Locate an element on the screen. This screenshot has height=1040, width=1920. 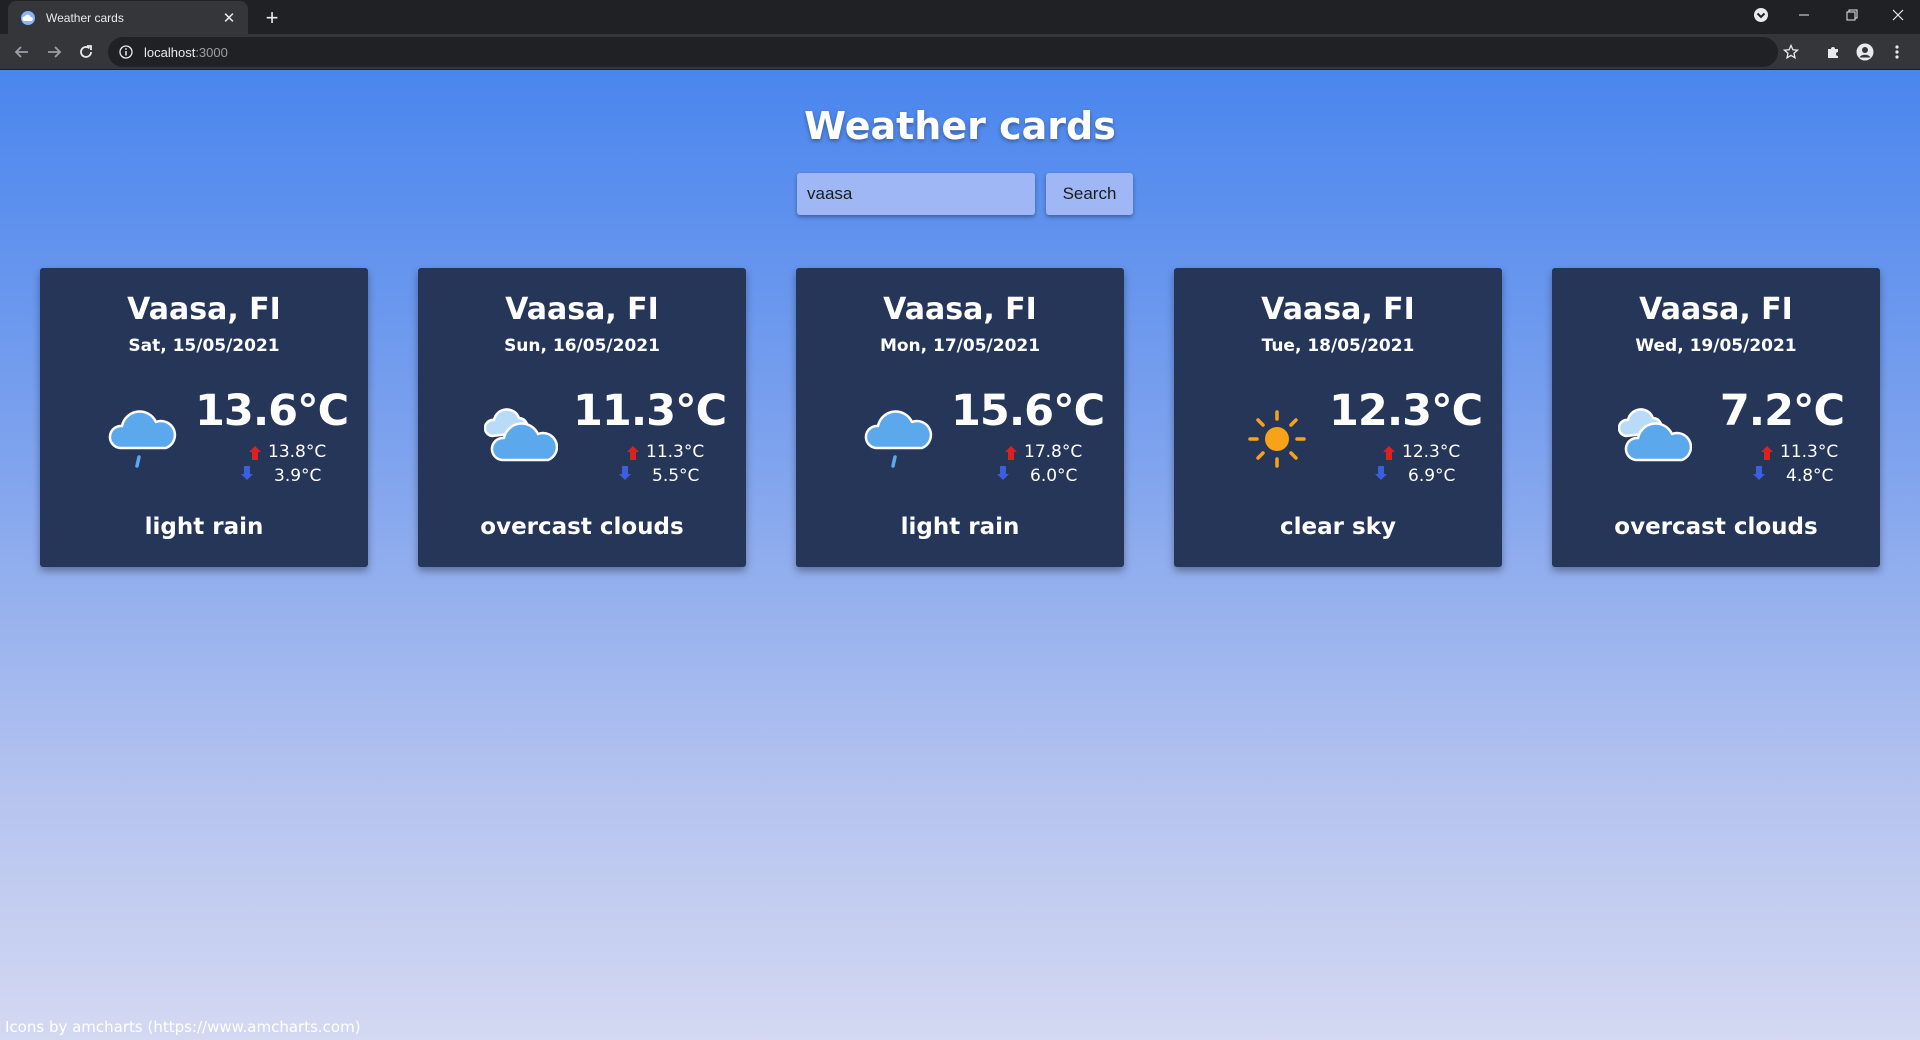
forward-arrow-icon is located at coordinates (54, 52).